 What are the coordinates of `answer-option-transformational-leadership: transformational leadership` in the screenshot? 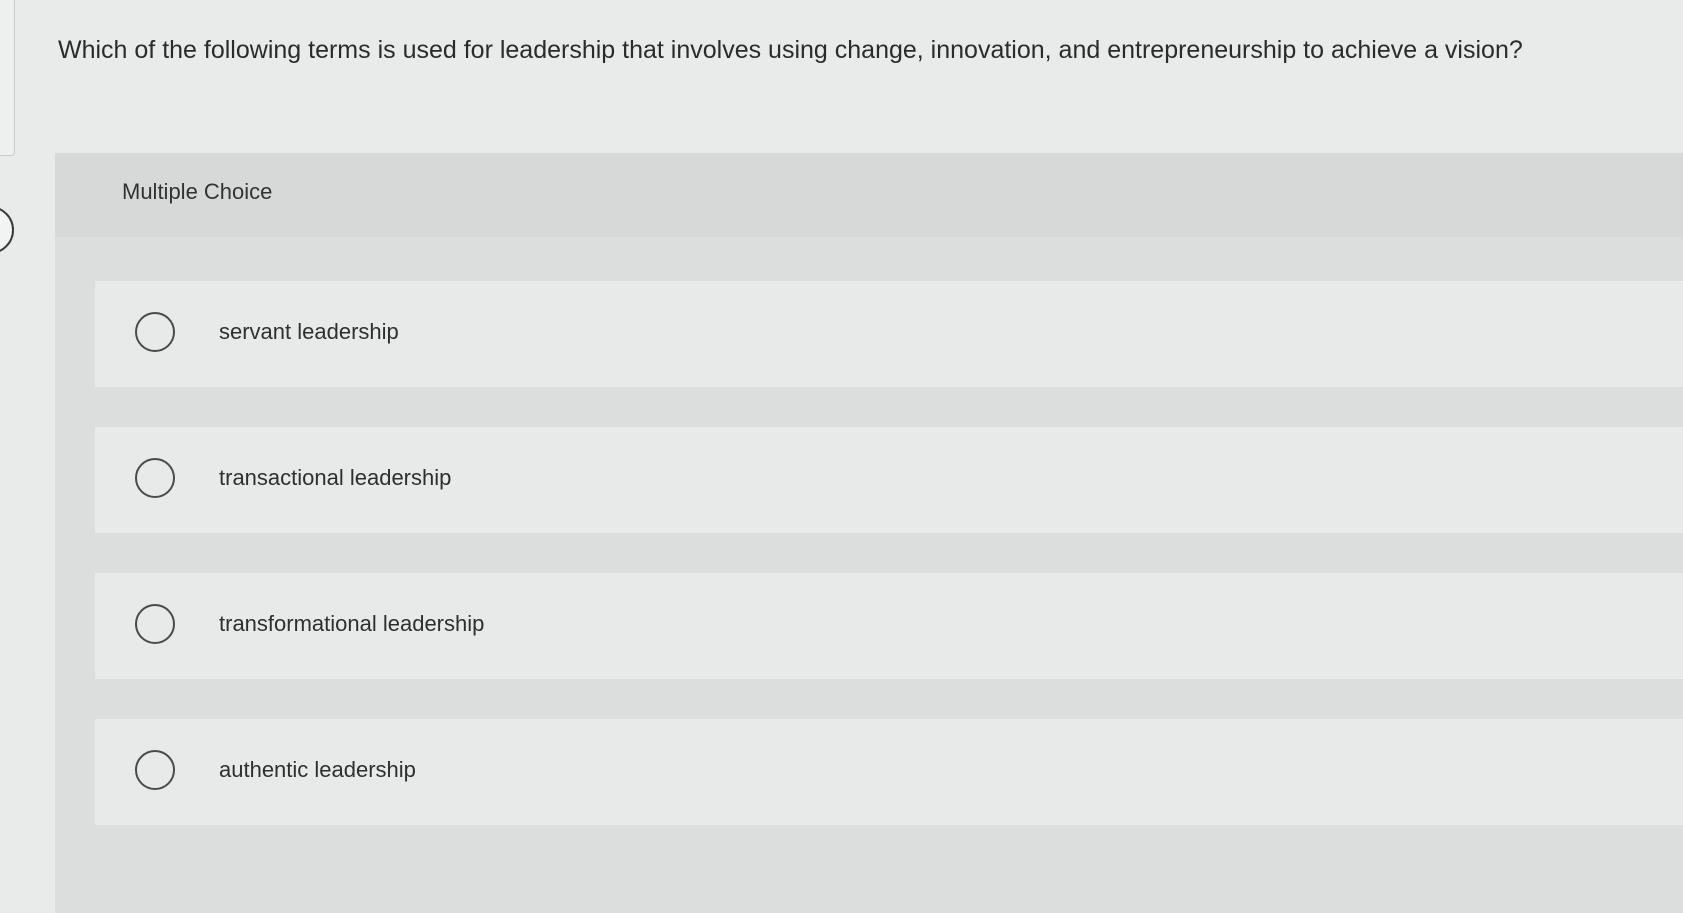 It's located at (889, 626).